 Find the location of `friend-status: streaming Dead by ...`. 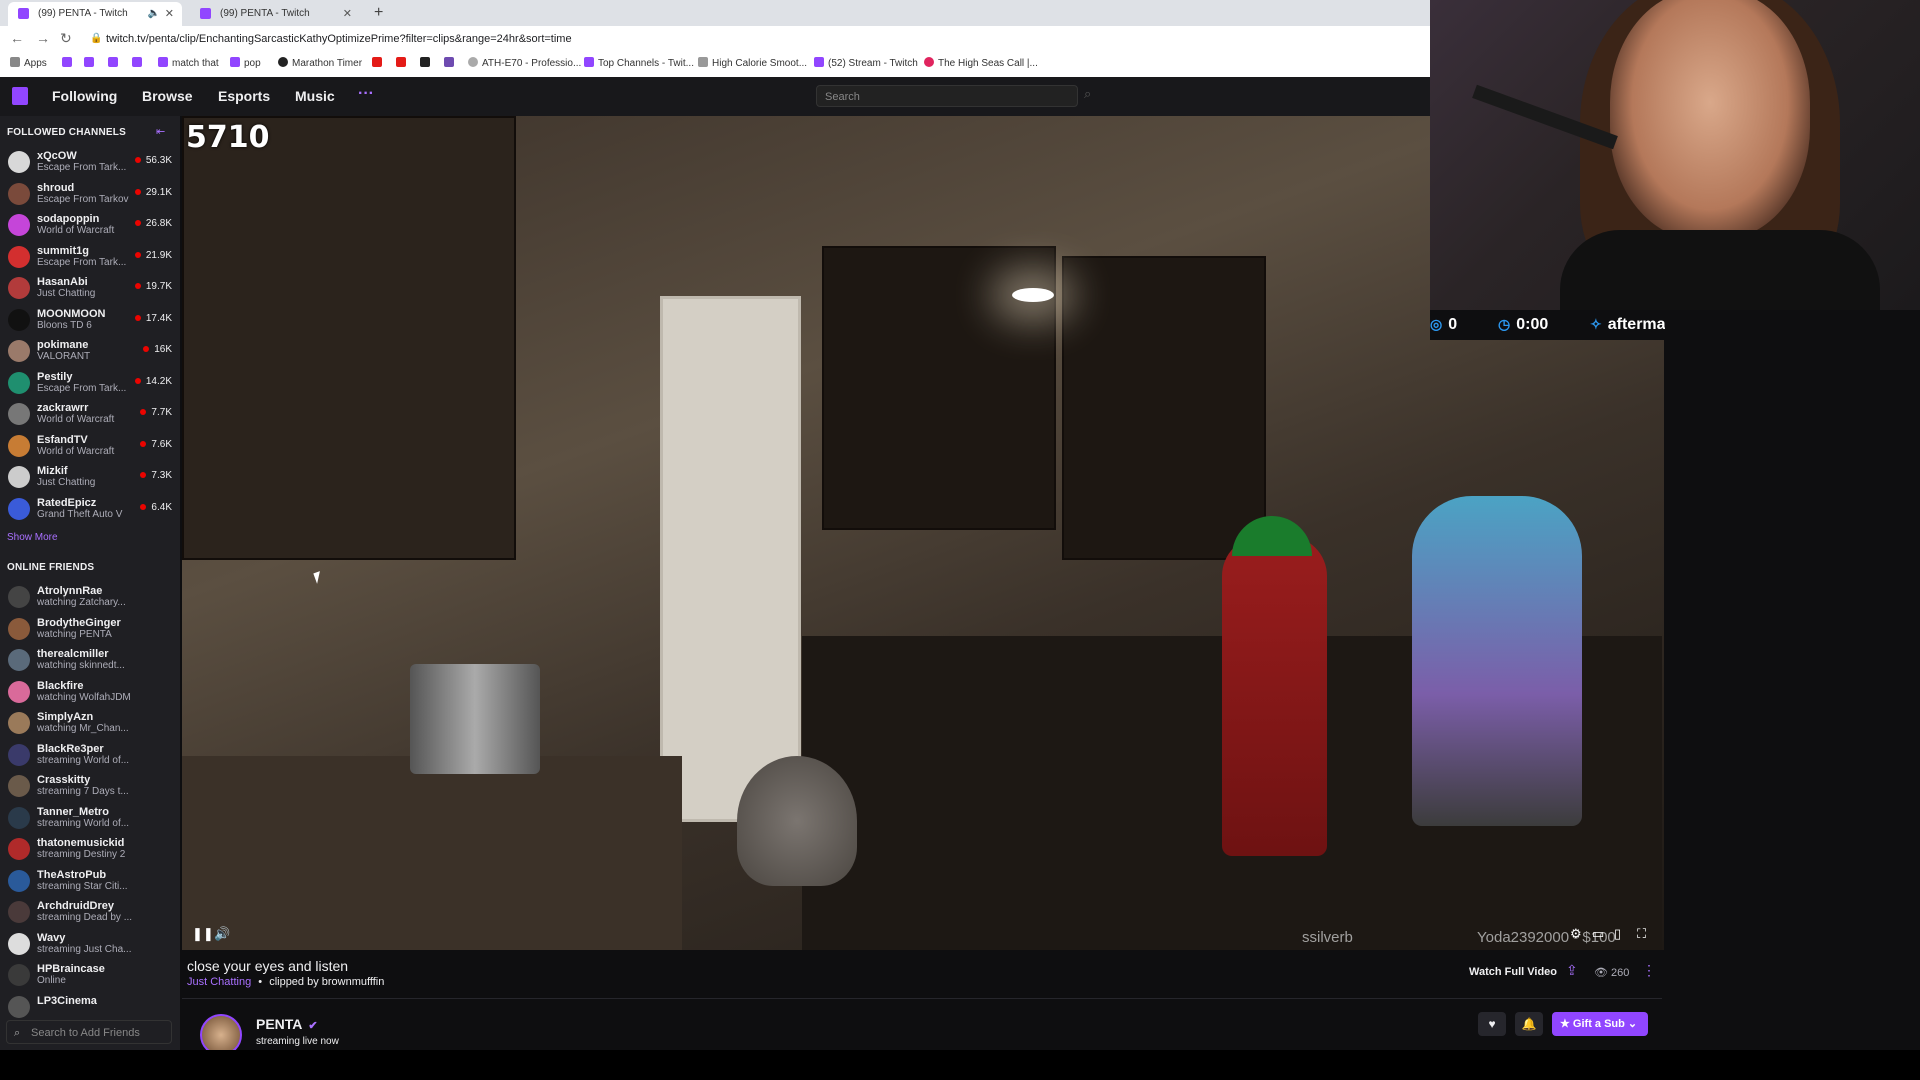

friend-status: streaming Dead by ... is located at coordinates (85, 917).